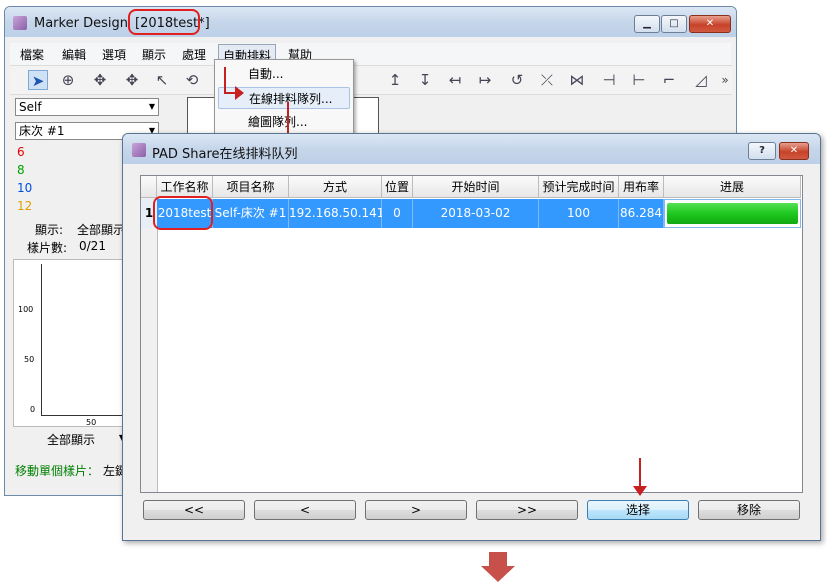 This screenshot has width=827, height=588. Describe the element at coordinates (185, 187) in the screenshot. I see `col-header-job-name: 工作名称` at that location.